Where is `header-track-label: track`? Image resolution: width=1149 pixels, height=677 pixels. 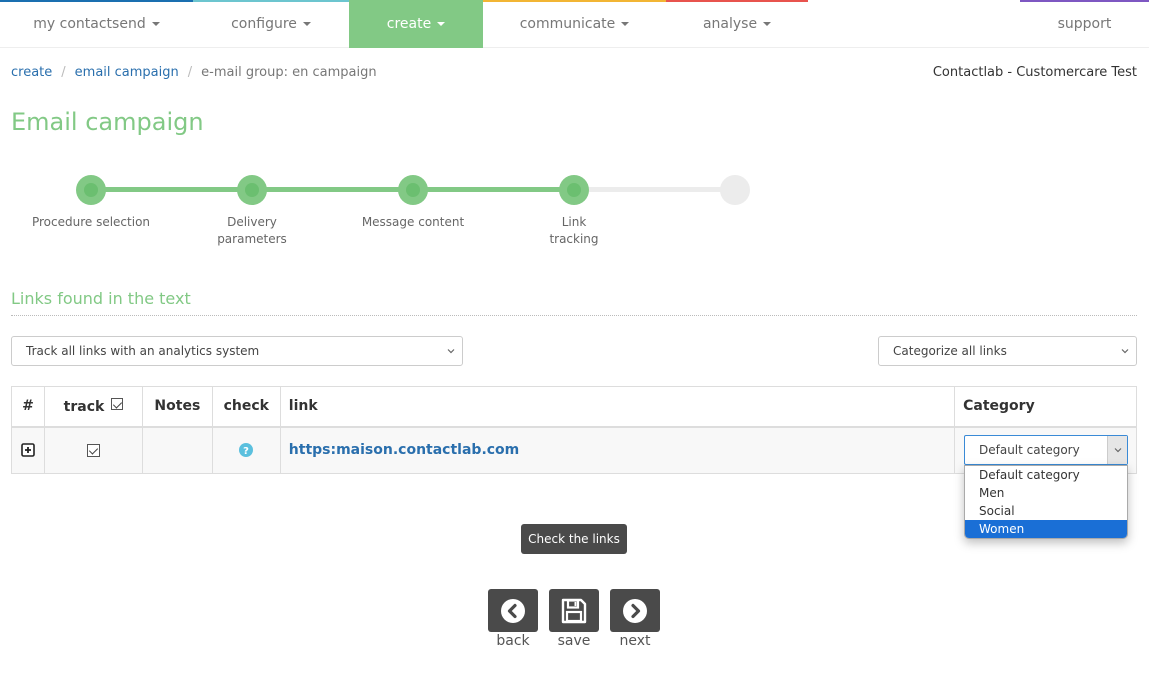 header-track-label: track is located at coordinates (84, 406).